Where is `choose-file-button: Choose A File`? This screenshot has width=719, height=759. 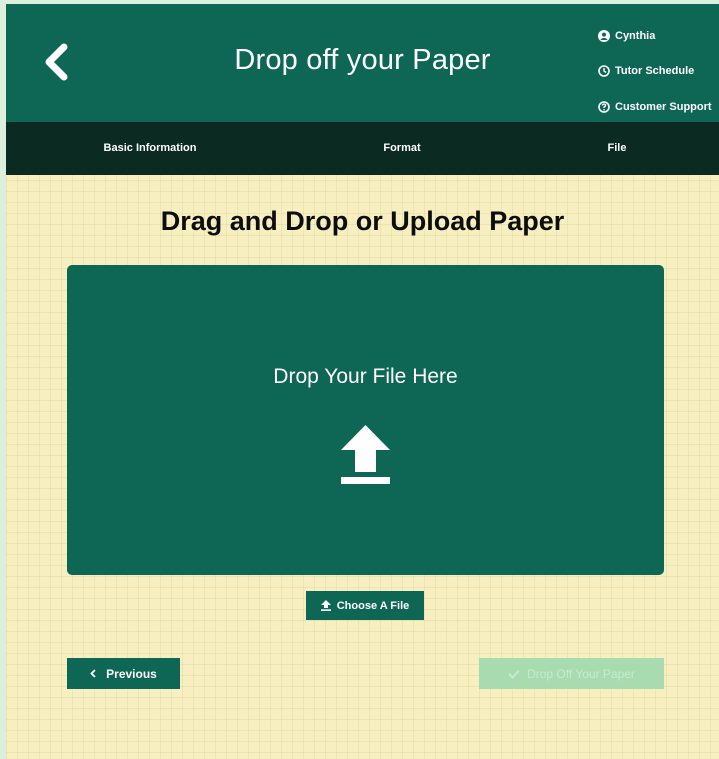
choose-file-button: Choose A File is located at coordinates (365, 605).